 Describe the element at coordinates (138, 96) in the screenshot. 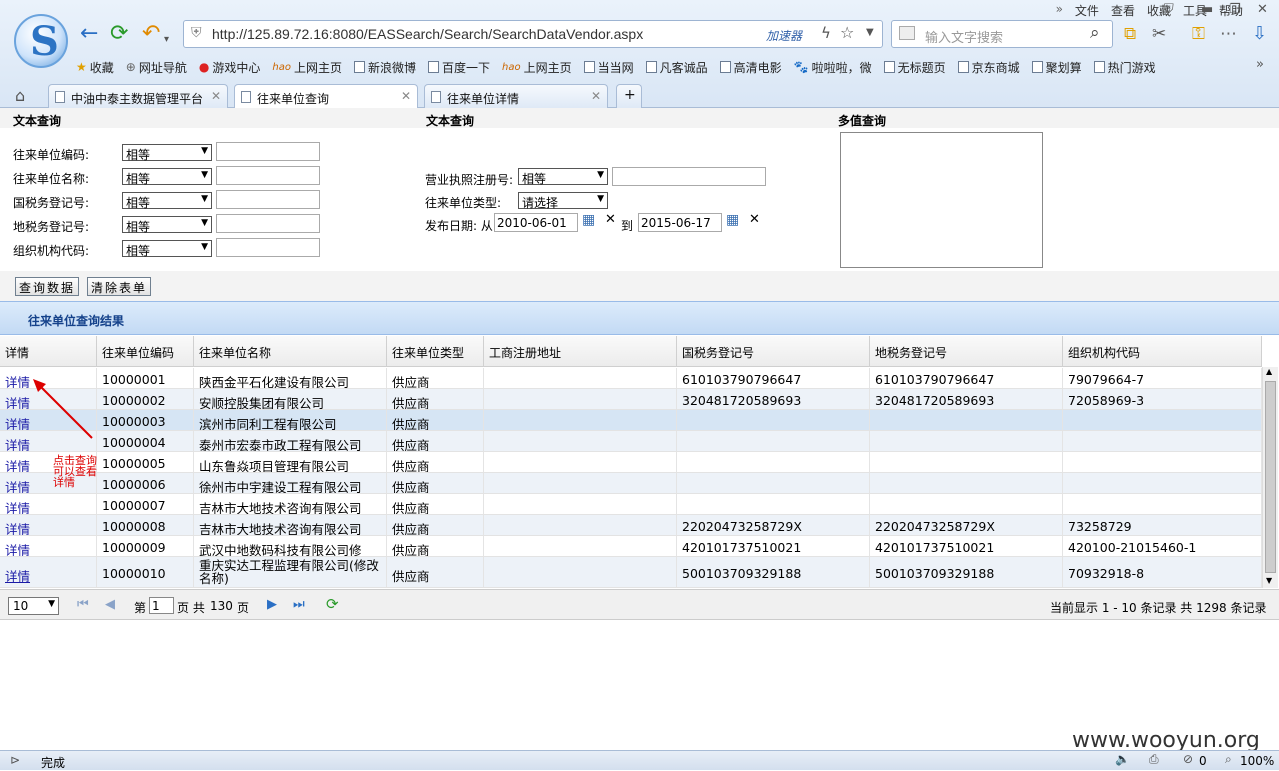

I see `tab-platform: 中油中泰主数据管理平台 ✕` at that location.